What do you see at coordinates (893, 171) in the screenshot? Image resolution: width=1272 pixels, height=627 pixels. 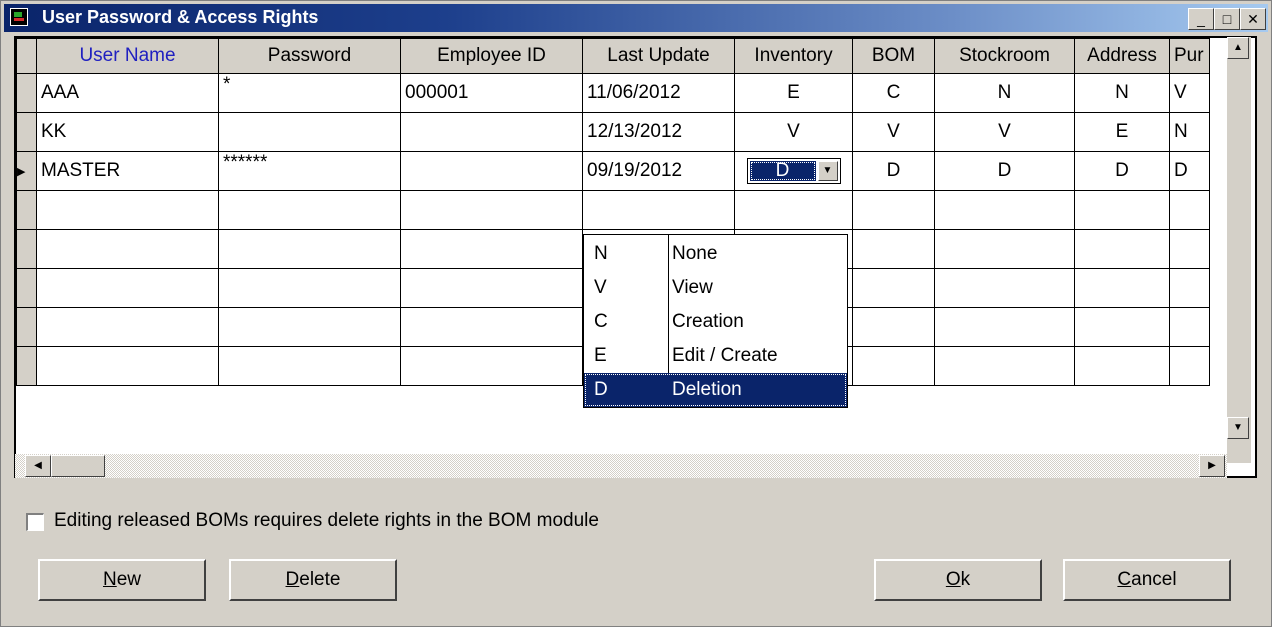 I see `cell-bom: D` at bounding box center [893, 171].